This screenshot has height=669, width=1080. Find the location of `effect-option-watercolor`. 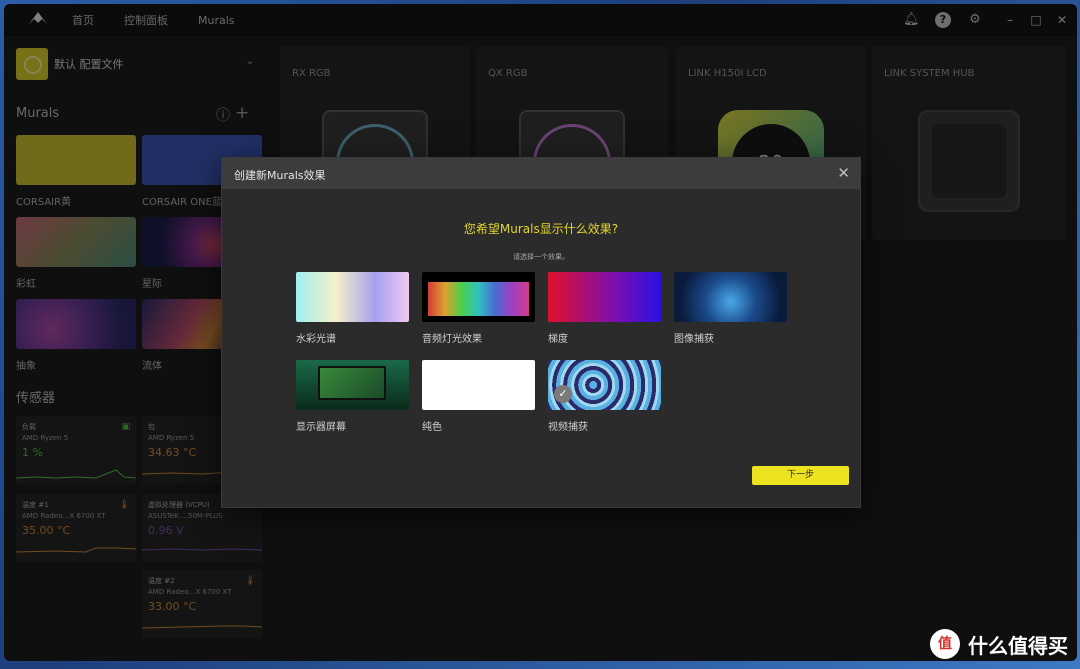

effect-option-watercolor is located at coordinates (352, 297).